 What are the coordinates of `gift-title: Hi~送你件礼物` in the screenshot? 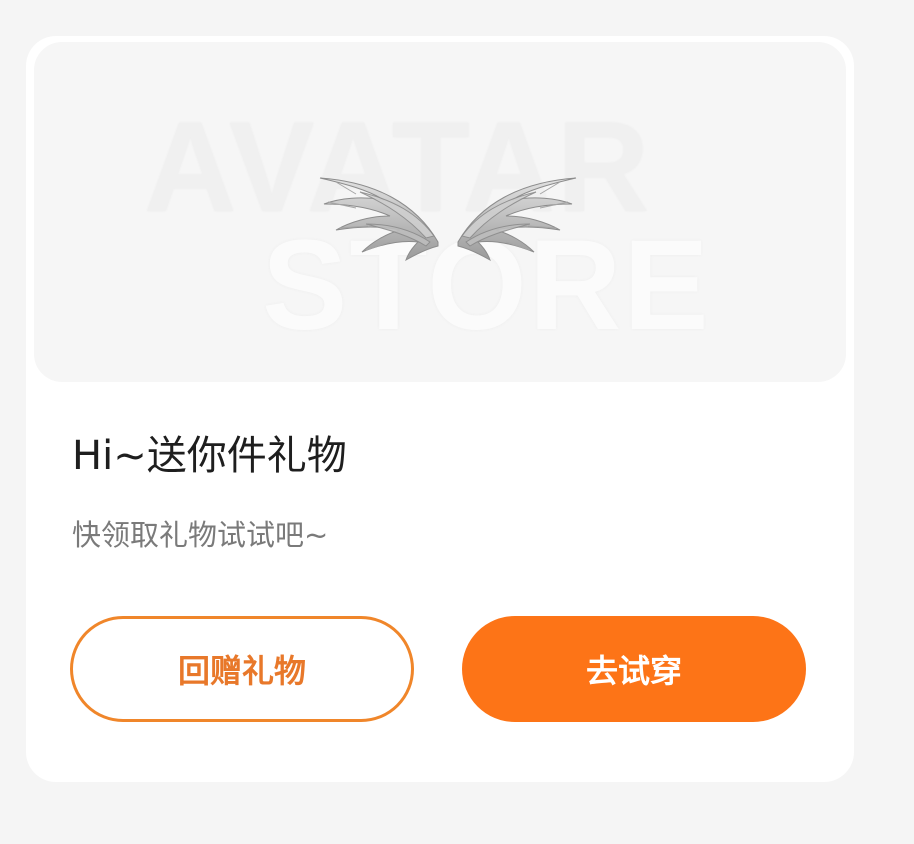 It's located at (209, 456).